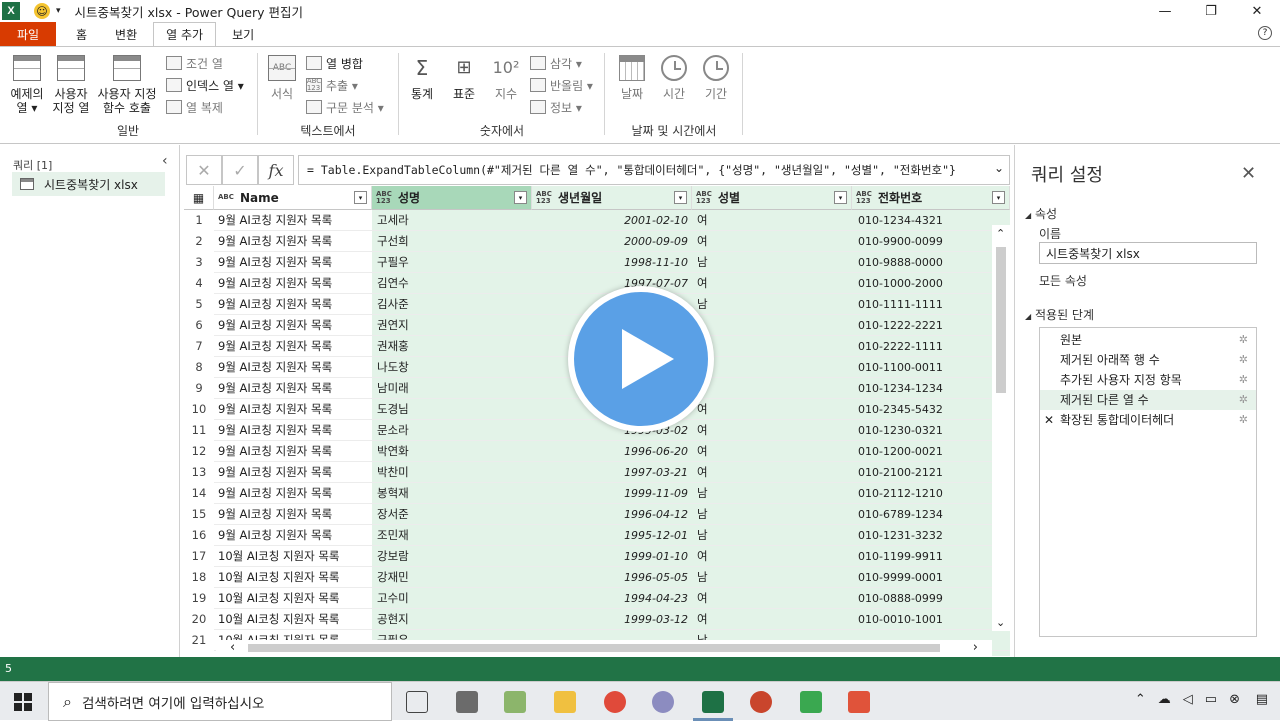 Image resolution: width=1280 pixels, height=721 pixels. What do you see at coordinates (1049, 420) in the screenshot?
I see `delete-step-icon: ✕` at bounding box center [1049, 420].